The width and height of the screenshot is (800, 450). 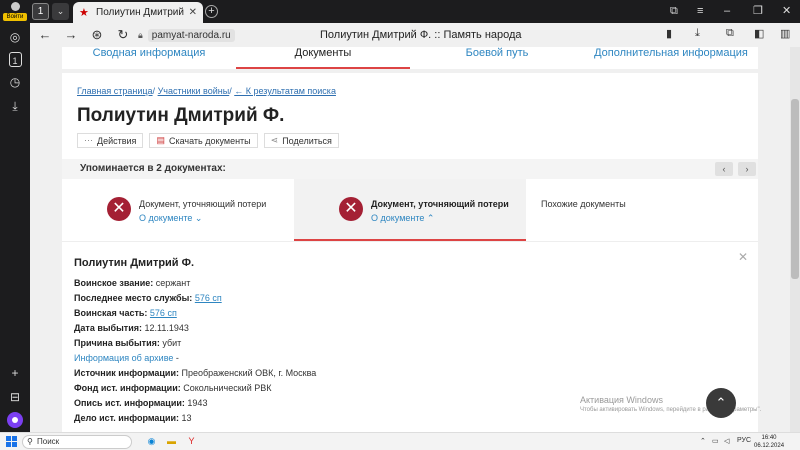 I want to click on history-icon: ◷, so click(x=15, y=82).